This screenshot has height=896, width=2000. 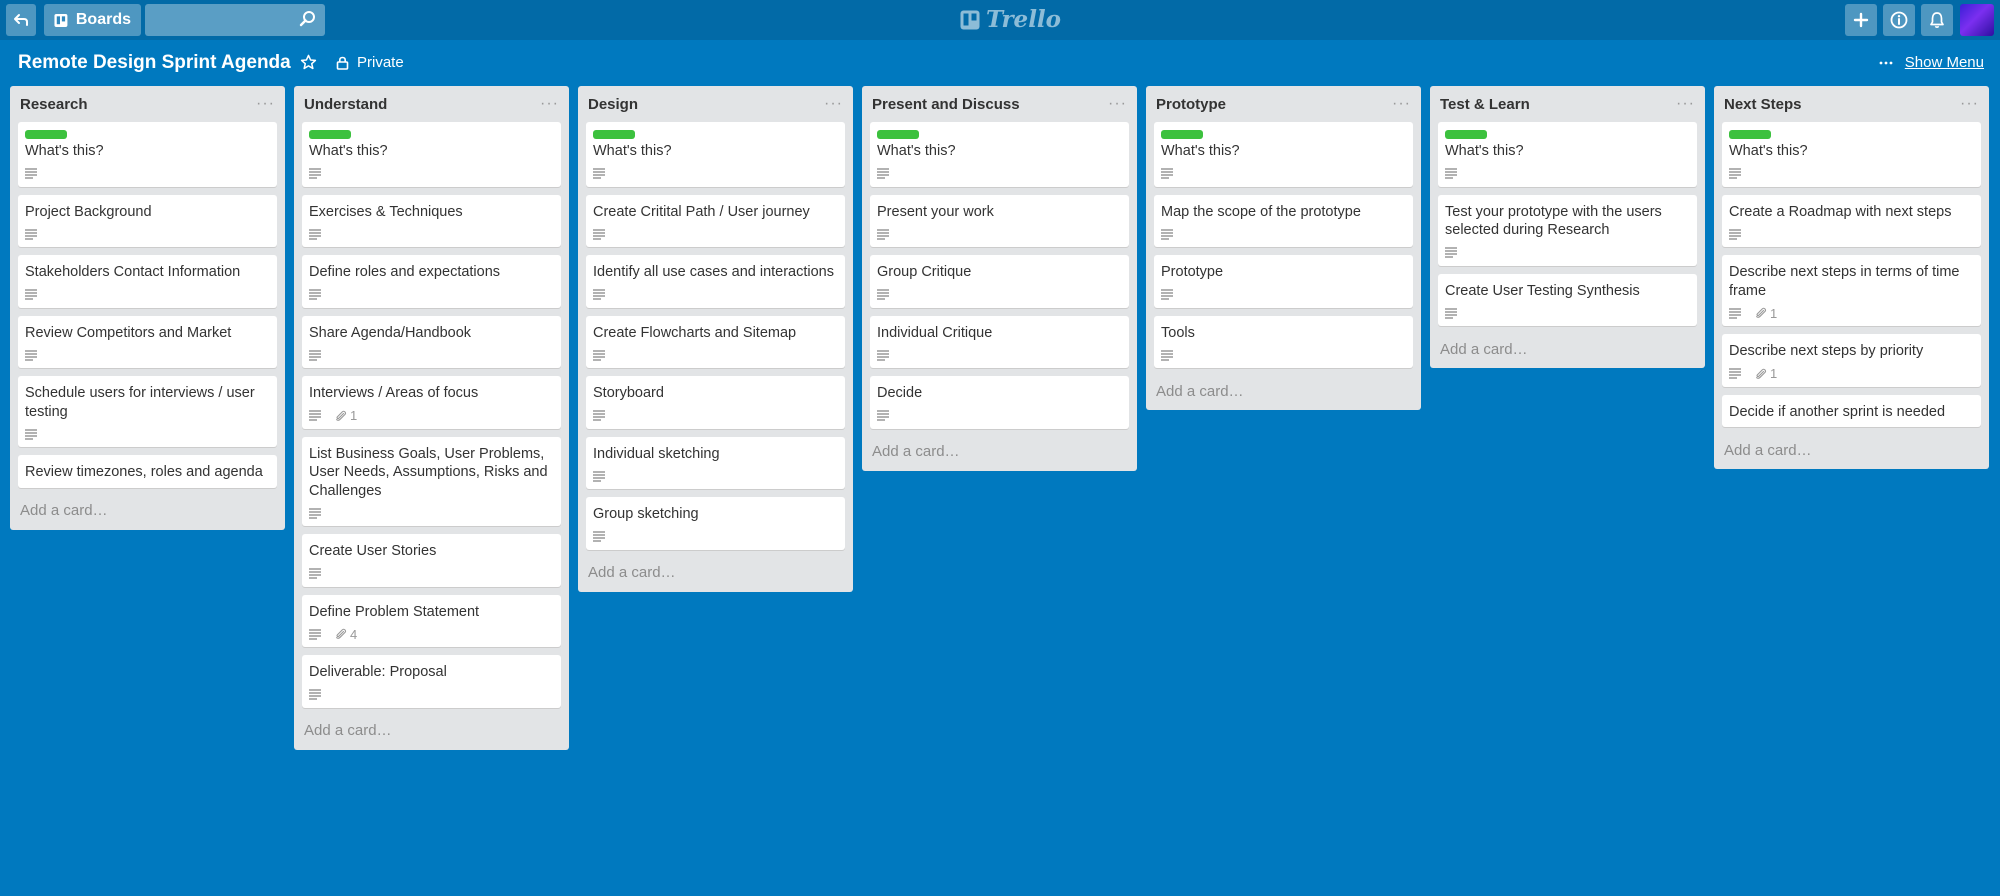 I want to click on card: Create Critital Path / User journey, so click(x=715, y=220).